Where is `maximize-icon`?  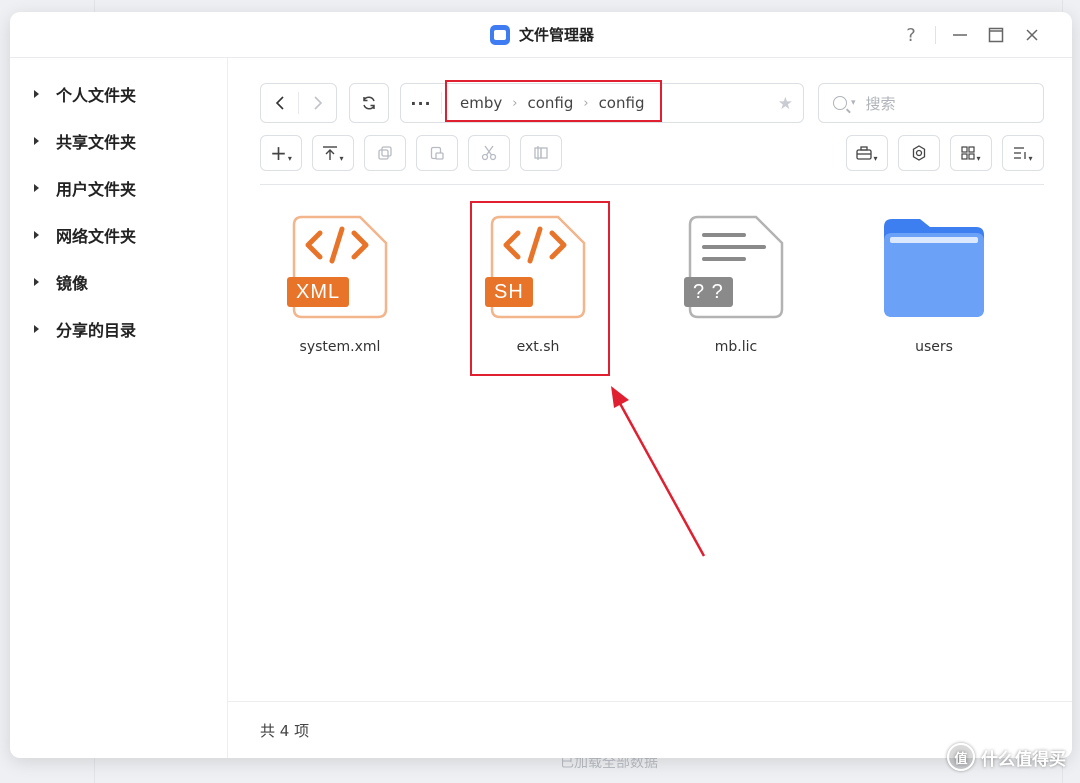
maximize-icon is located at coordinates (996, 35).